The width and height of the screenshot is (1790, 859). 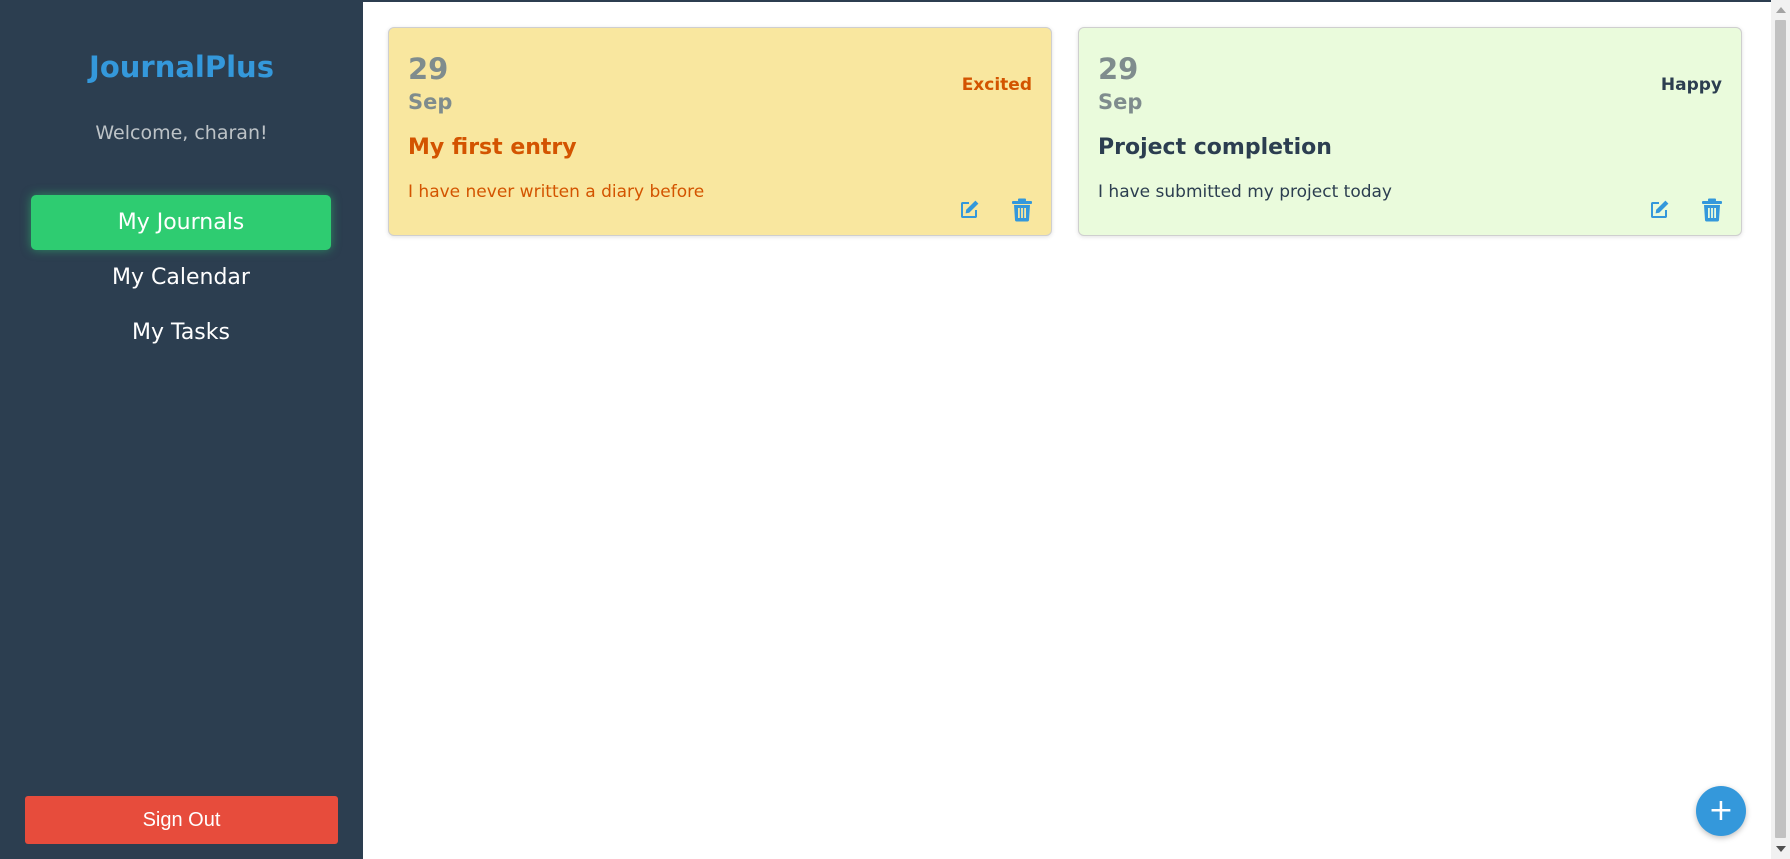 What do you see at coordinates (181, 67) in the screenshot?
I see `app-brand: JournalPlus` at bounding box center [181, 67].